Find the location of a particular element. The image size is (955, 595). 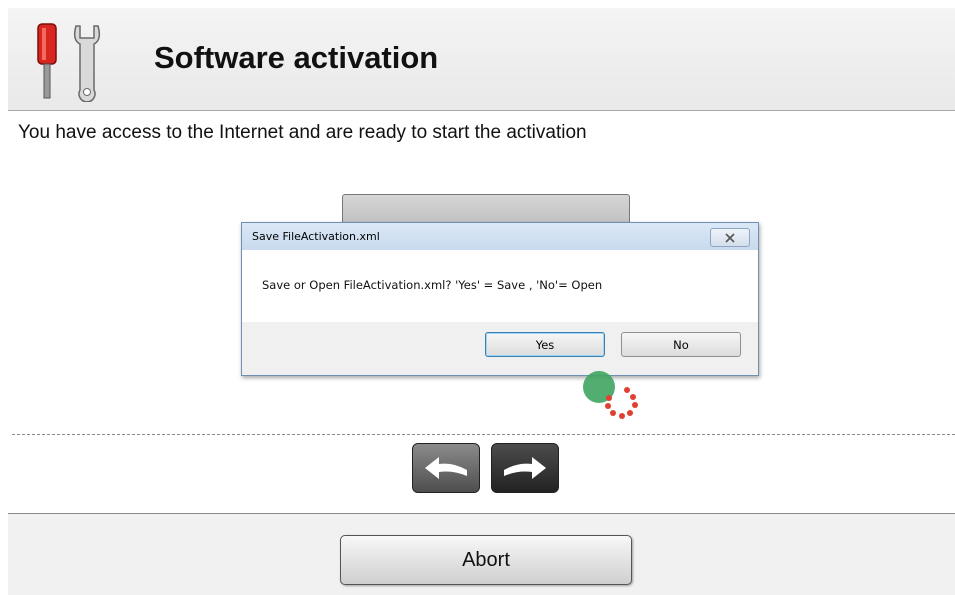

yes-button: Yes is located at coordinates (545, 344).